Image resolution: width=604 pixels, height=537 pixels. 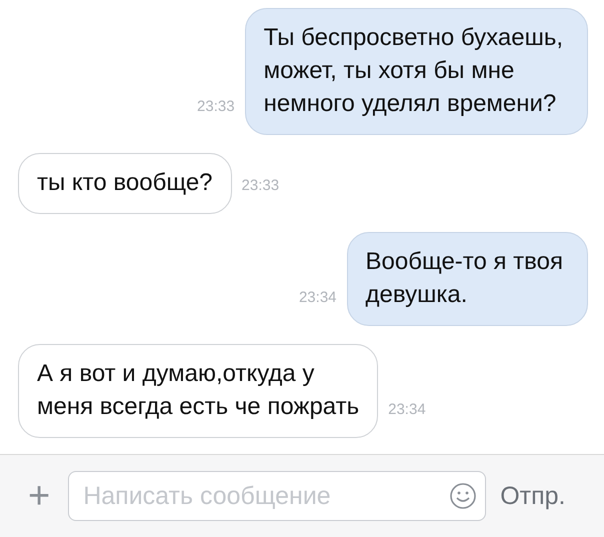 What do you see at coordinates (198, 391) in the screenshot?
I see `received-message-bubble: А я вот и думаю,откуда у меня всегда есть че пожрать` at bounding box center [198, 391].